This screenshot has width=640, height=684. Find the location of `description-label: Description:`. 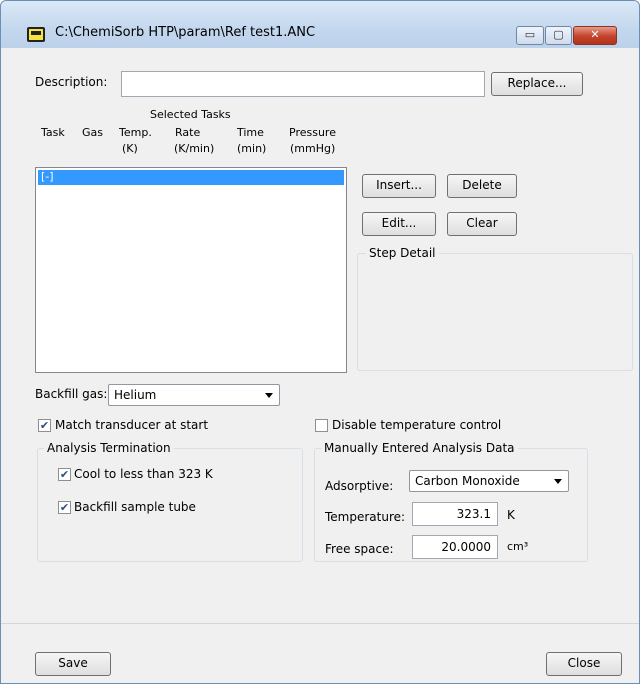

description-label: Description: is located at coordinates (71, 82).